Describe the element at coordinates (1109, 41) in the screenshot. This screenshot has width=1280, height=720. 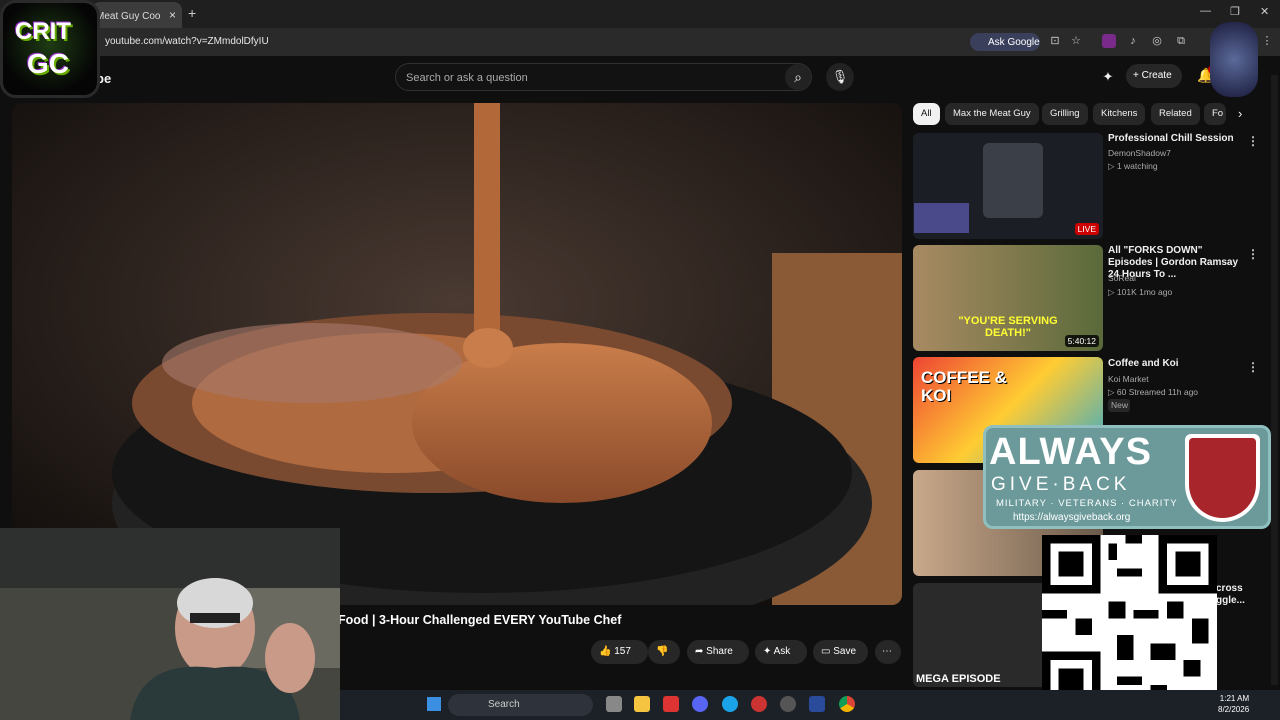
I see `extension-icon` at that location.